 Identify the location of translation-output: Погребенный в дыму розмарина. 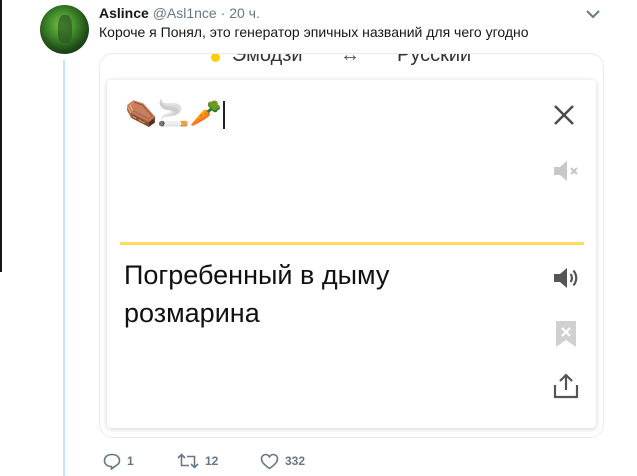
(257, 294).